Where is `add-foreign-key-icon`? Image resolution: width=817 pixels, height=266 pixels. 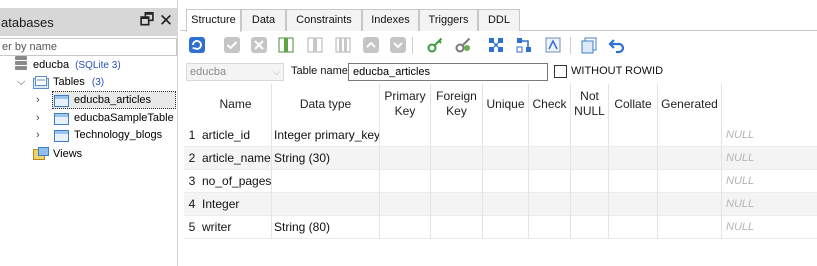 add-foreign-key-icon is located at coordinates (463, 45).